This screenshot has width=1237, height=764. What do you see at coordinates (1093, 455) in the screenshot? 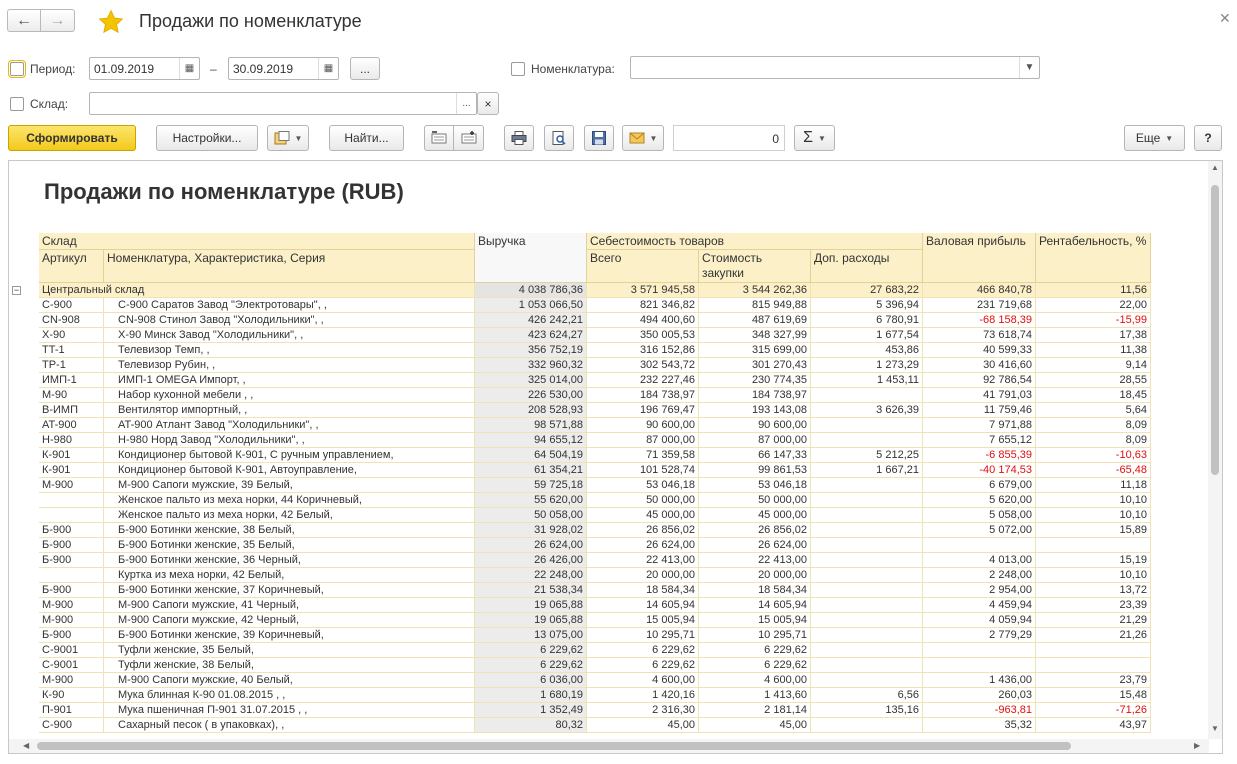
I see `row-profitability: -10,63` at bounding box center [1093, 455].